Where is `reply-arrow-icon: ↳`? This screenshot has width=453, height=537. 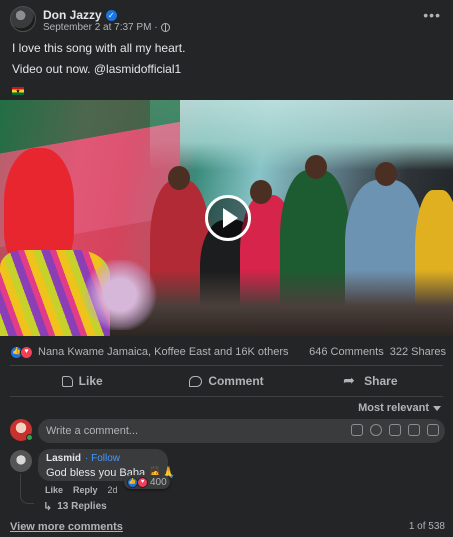
reply-arrow-icon: ↳ is located at coordinates (48, 507).